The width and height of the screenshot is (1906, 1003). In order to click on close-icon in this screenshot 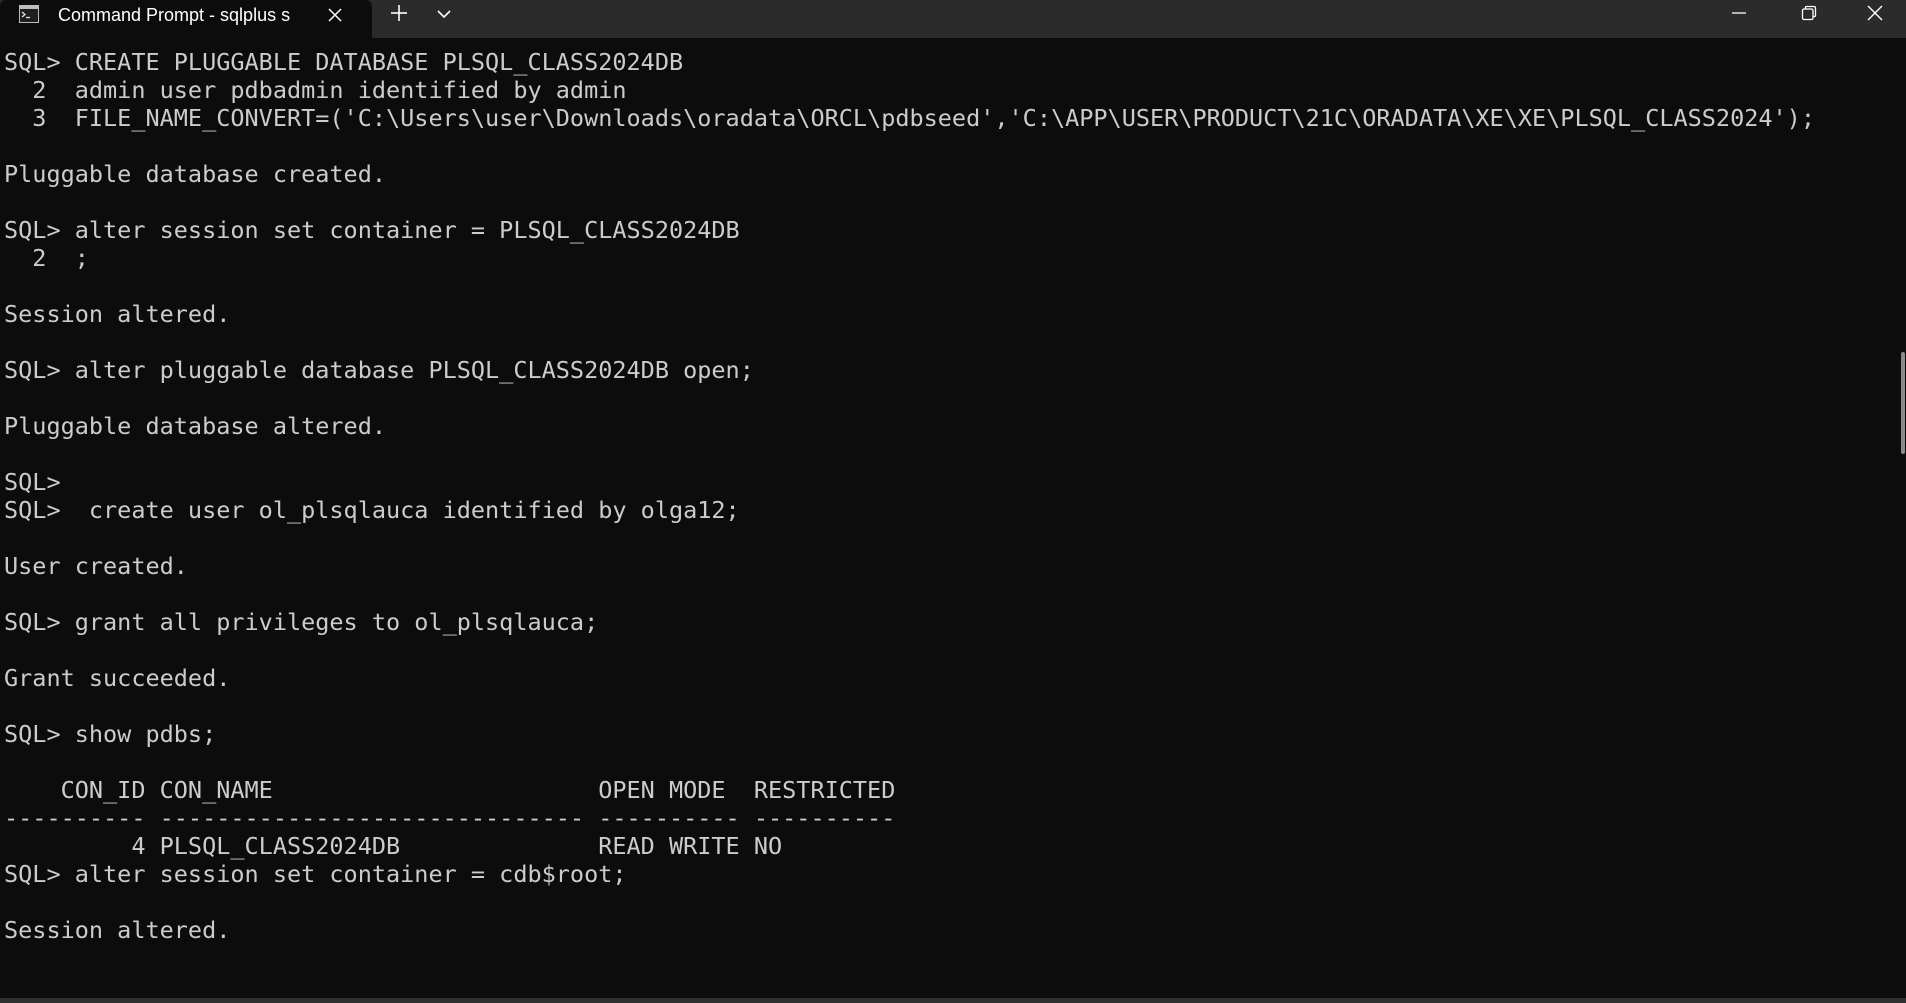, I will do `click(1875, 15)`.